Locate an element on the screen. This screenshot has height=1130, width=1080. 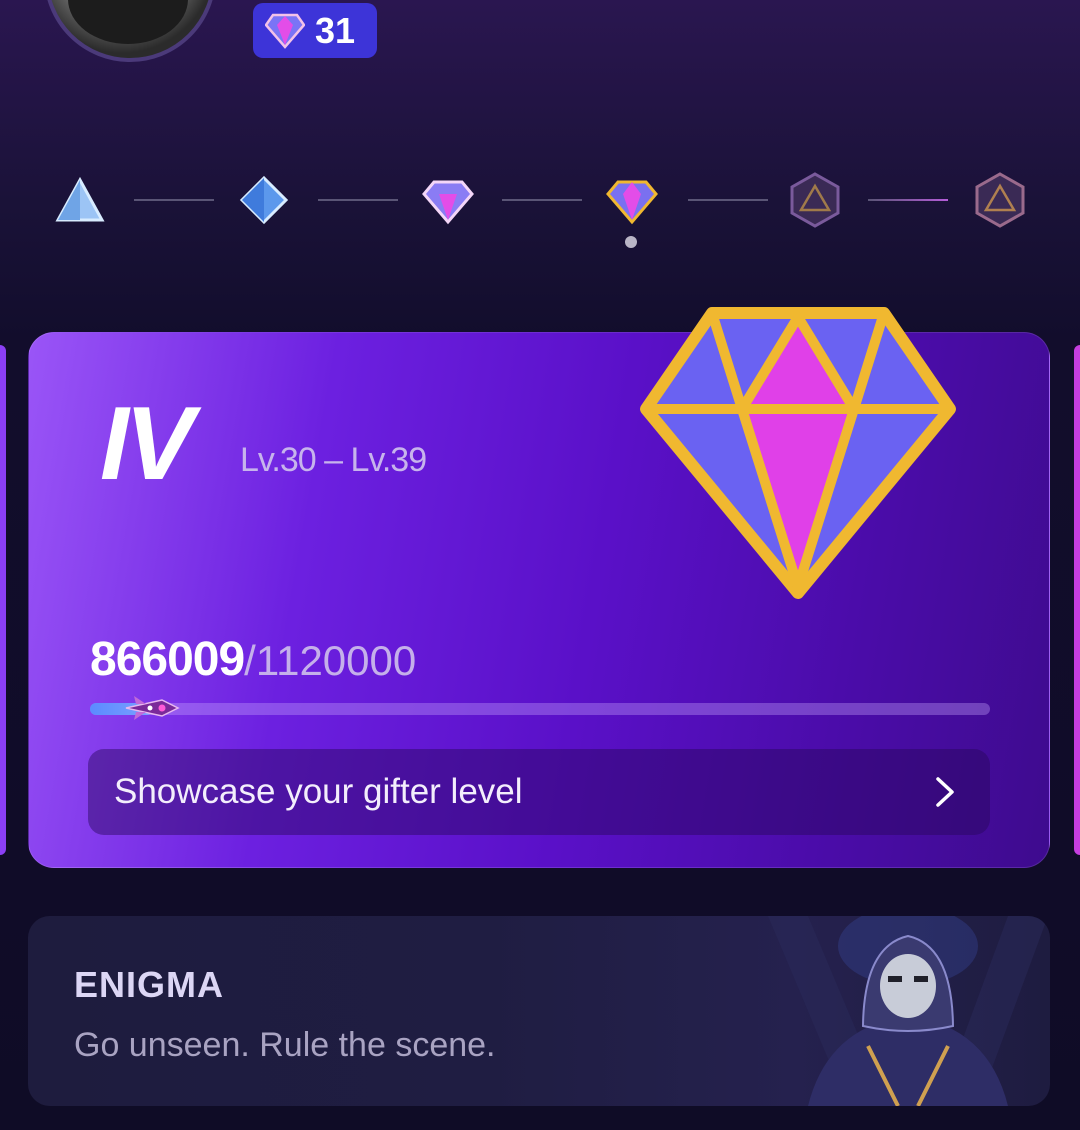
diamond-count-badge: 31 is located at coordinates (315, 30).